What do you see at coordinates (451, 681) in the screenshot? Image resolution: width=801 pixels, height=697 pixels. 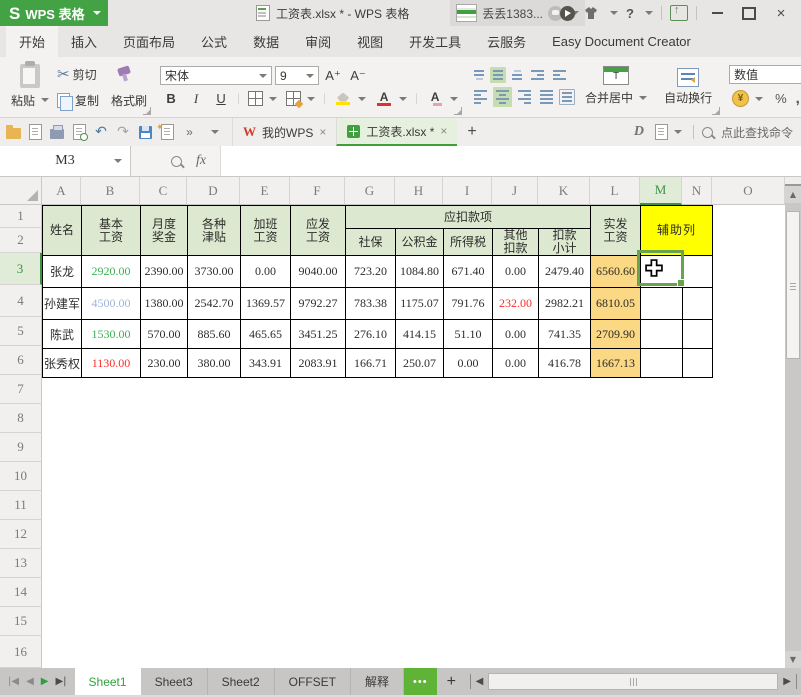 I see `add-sheet-button: +` at bounding box center [451, 681].